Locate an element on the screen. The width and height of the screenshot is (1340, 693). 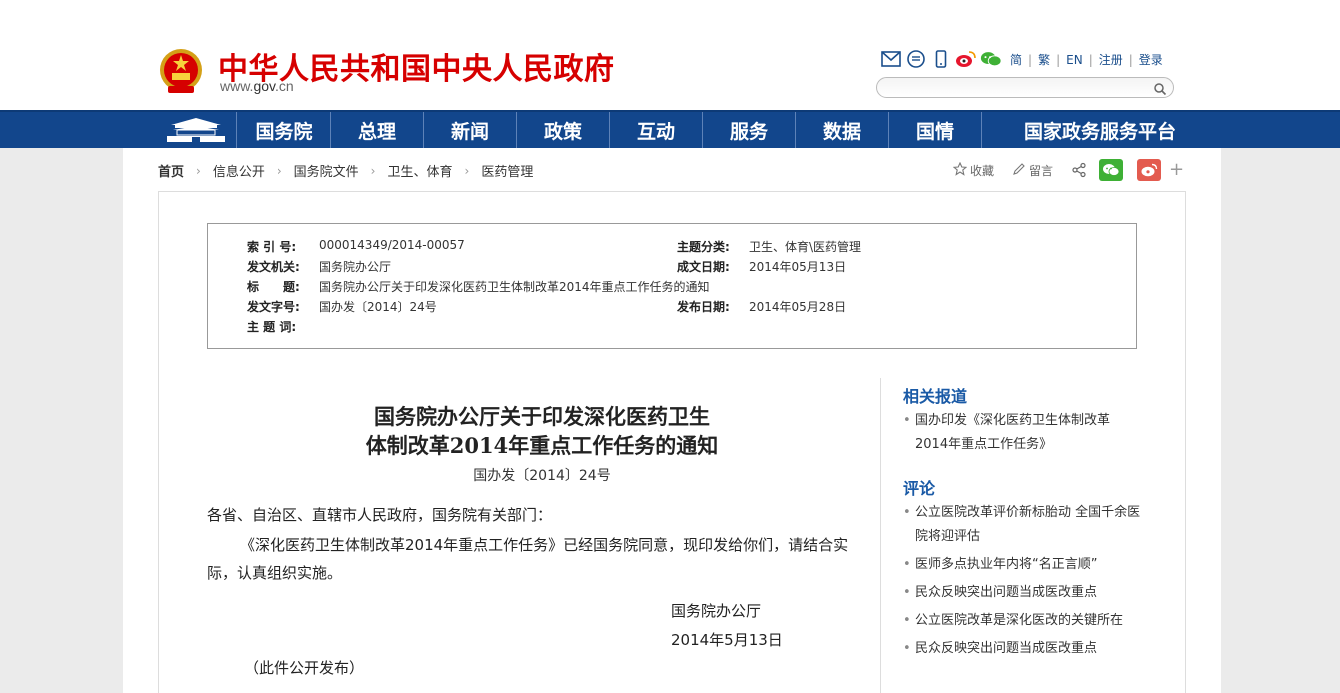
nav-item-data: 数据 is located at coordinates (842, 130).